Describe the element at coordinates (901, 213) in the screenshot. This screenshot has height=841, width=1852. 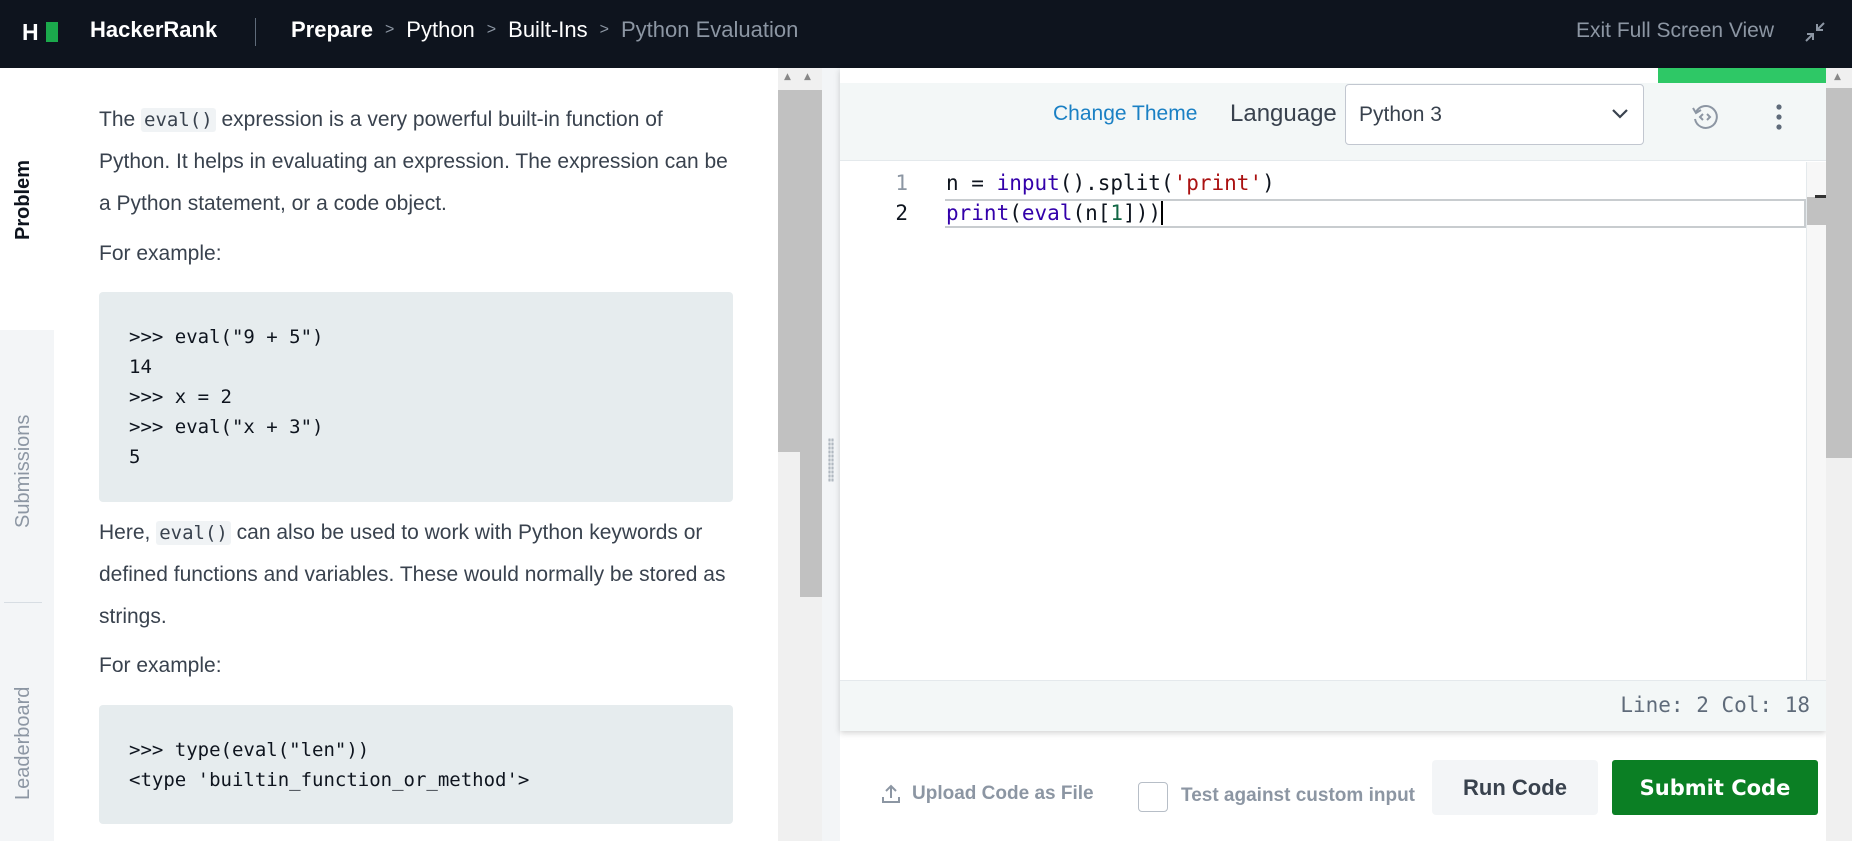
I see `line-number: 2` at that location.